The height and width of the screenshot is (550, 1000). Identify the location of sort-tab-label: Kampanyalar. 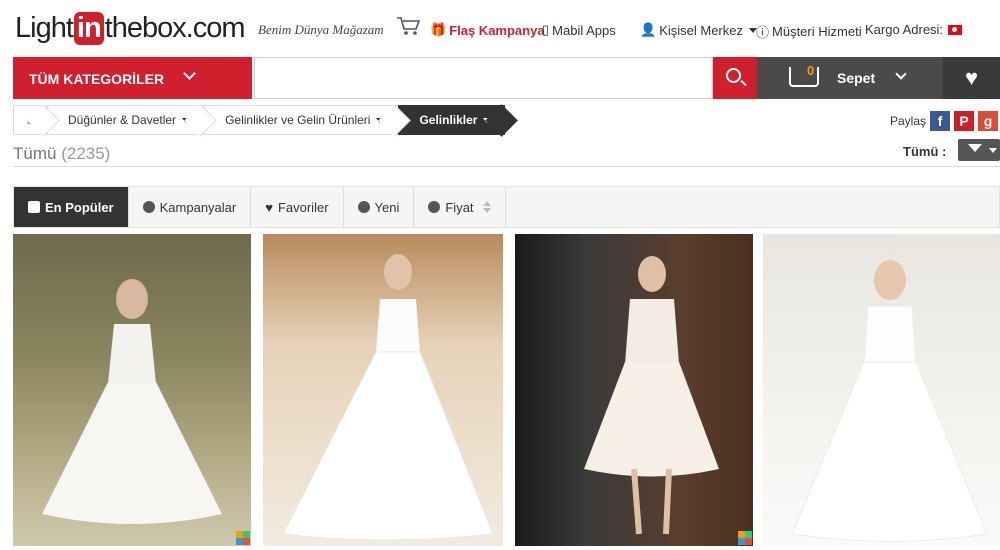
(198, 207).